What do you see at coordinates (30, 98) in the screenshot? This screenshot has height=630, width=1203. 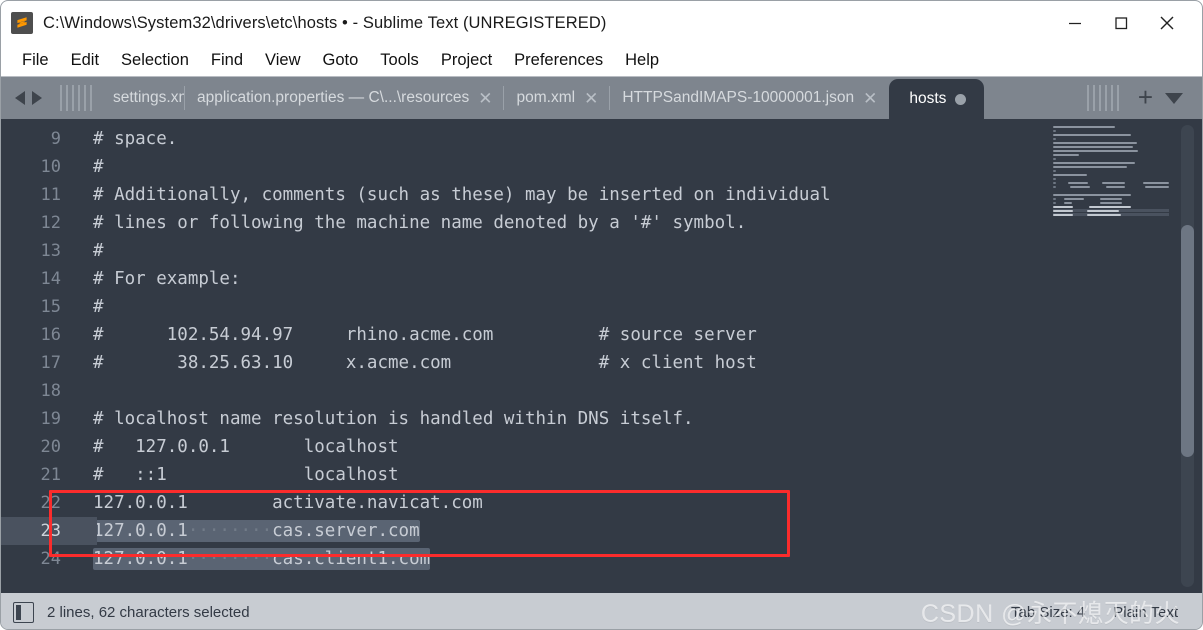 I see `tab-nav-arrows` at bounding box center [30, 98].